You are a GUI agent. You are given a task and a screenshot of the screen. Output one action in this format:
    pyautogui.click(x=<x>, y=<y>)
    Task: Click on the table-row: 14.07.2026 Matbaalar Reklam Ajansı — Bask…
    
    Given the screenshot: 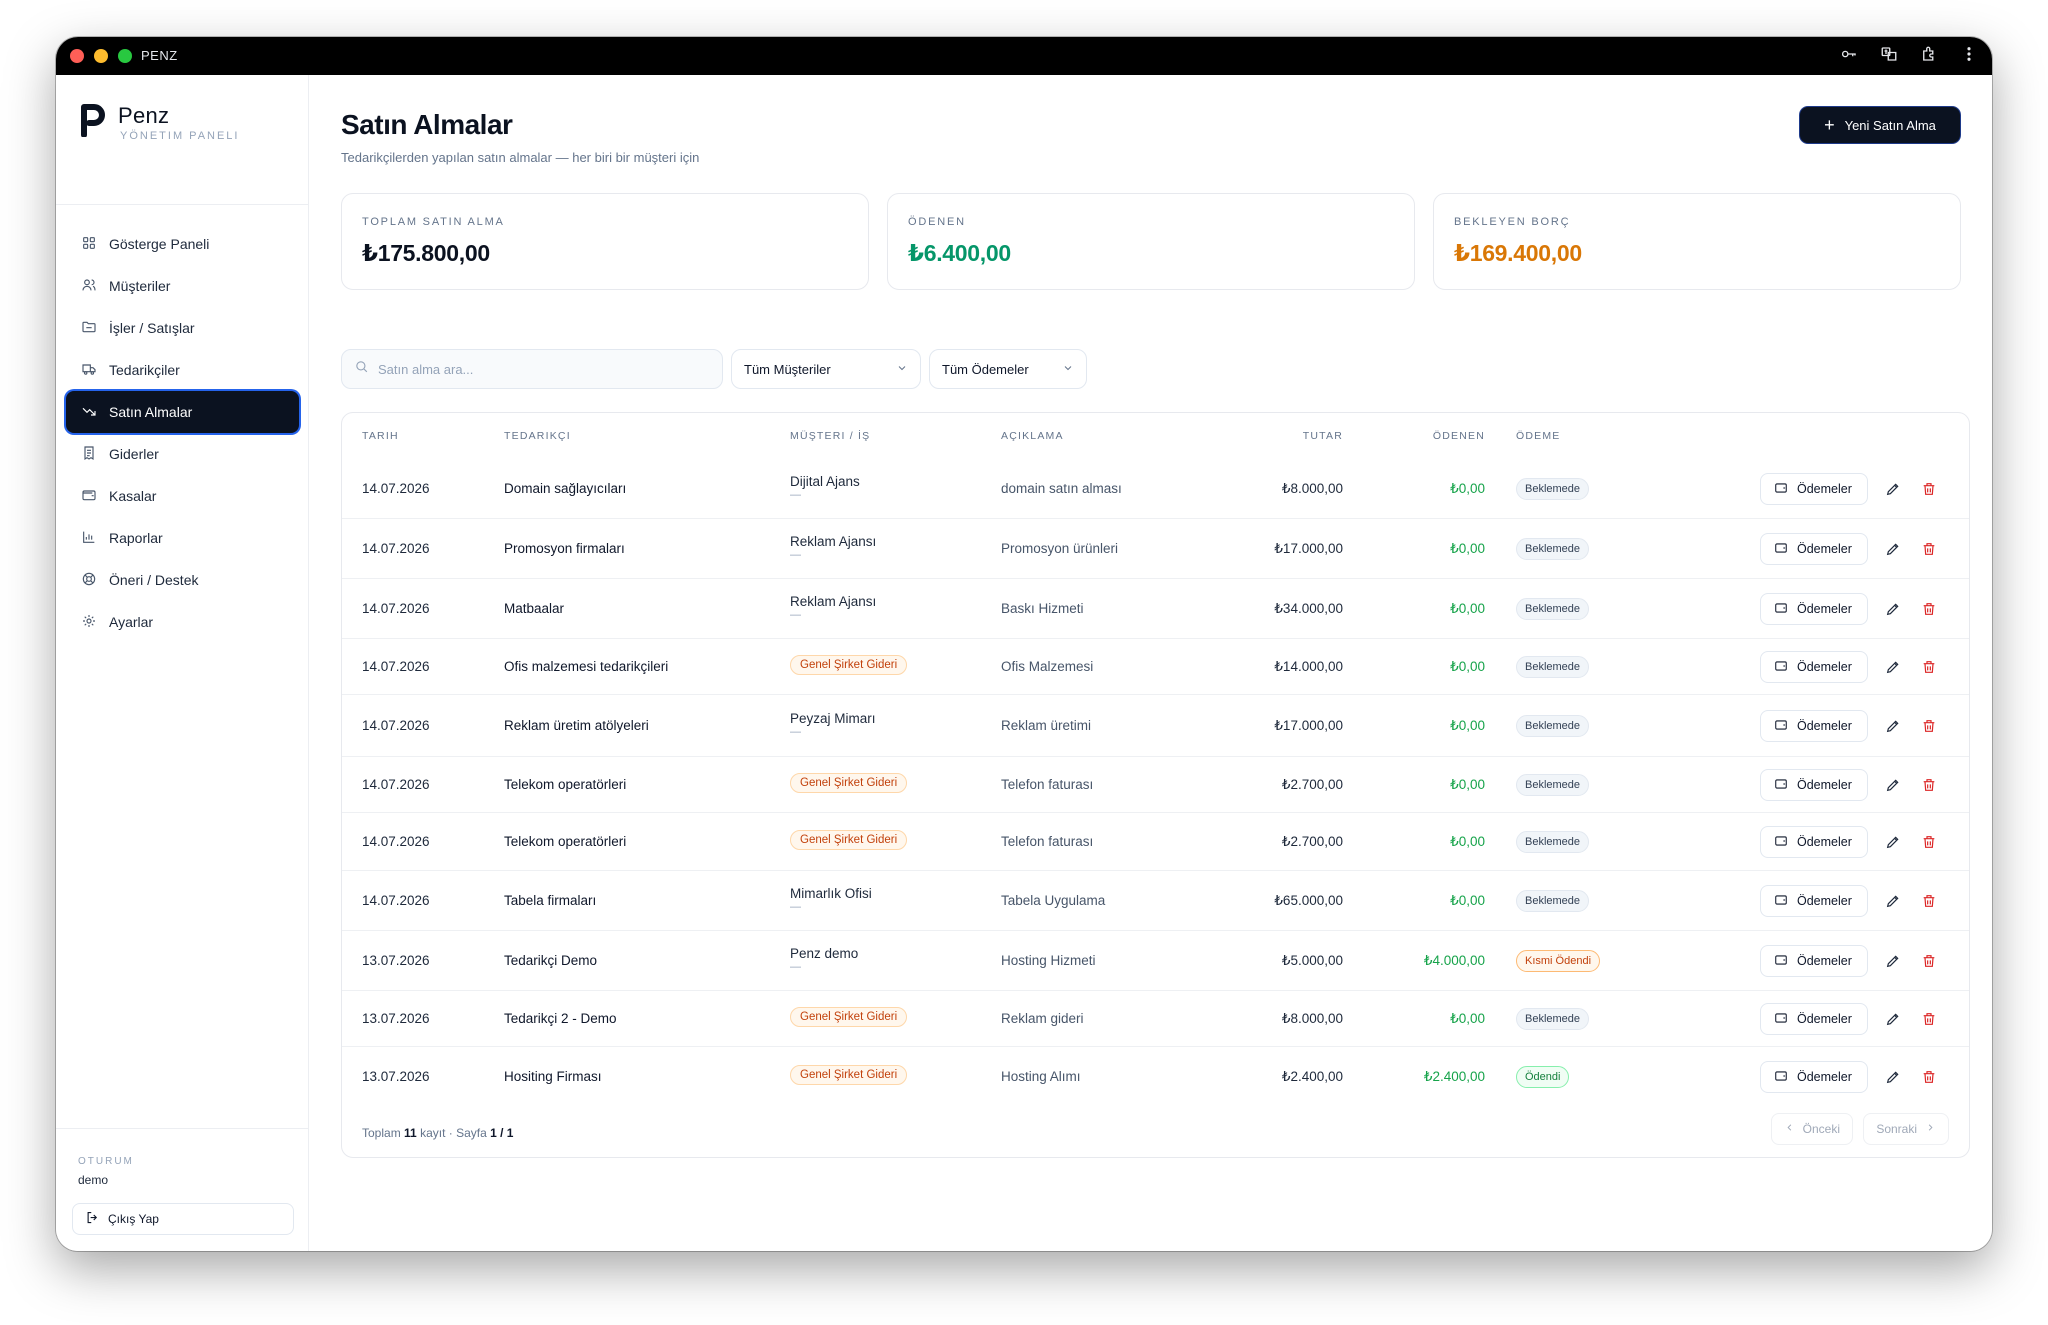 What is the action you would take?
    pyautogui.click(x=1155, y=609)
    